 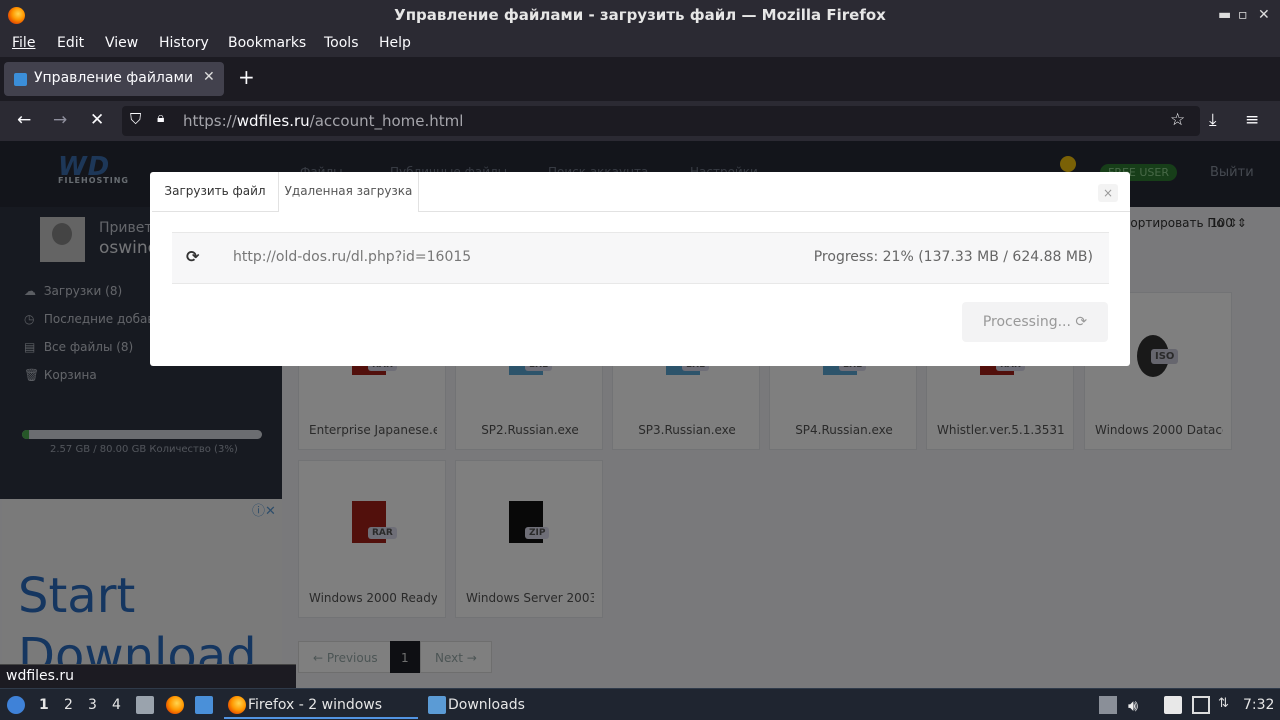 I want to click on network-icon: ⇅, so click(x=1227, y=705).